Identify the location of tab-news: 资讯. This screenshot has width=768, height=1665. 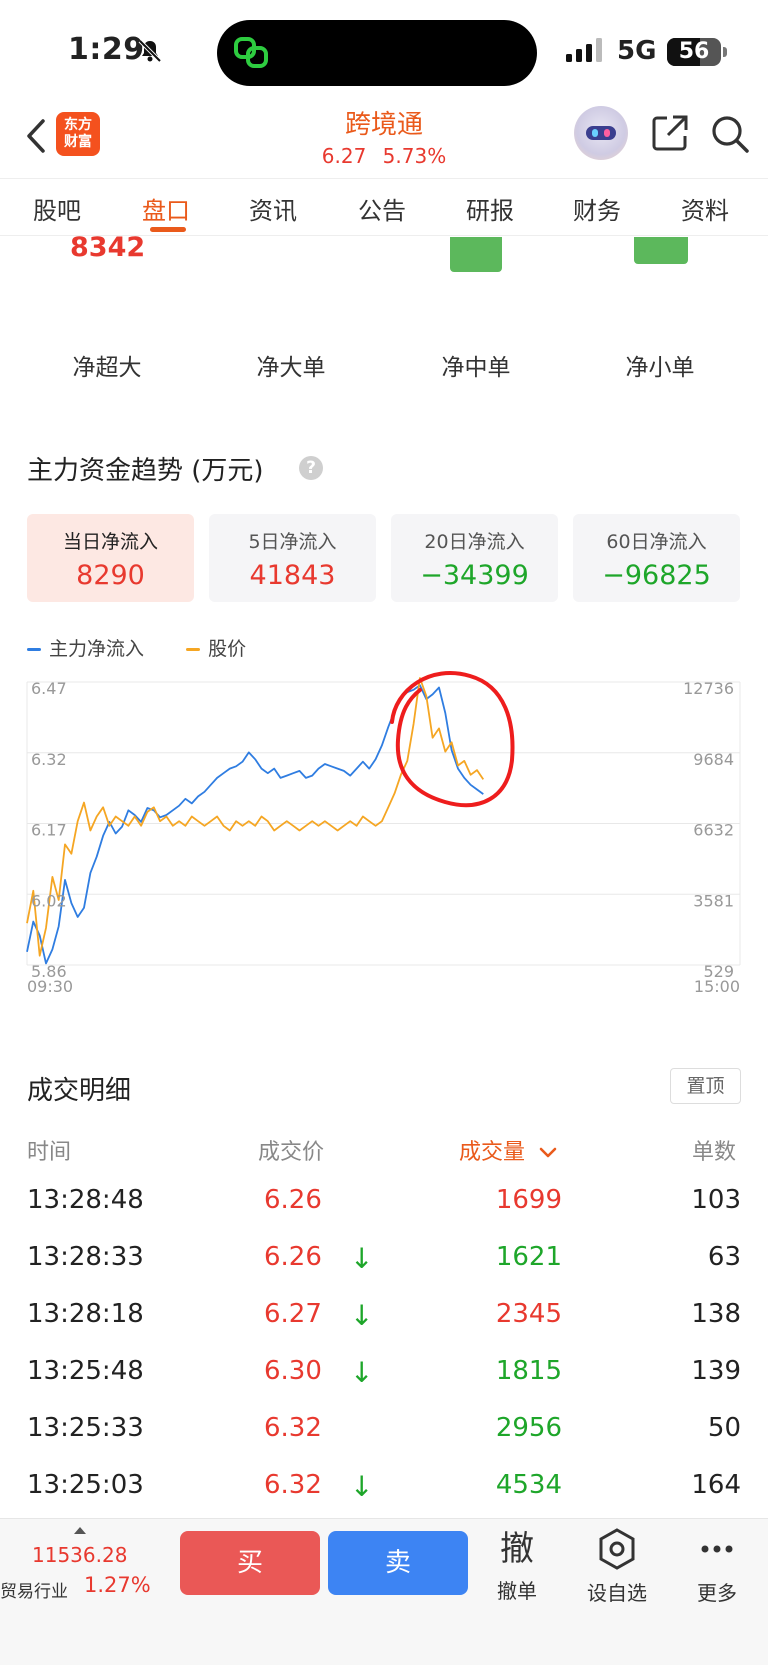
(273, 208).